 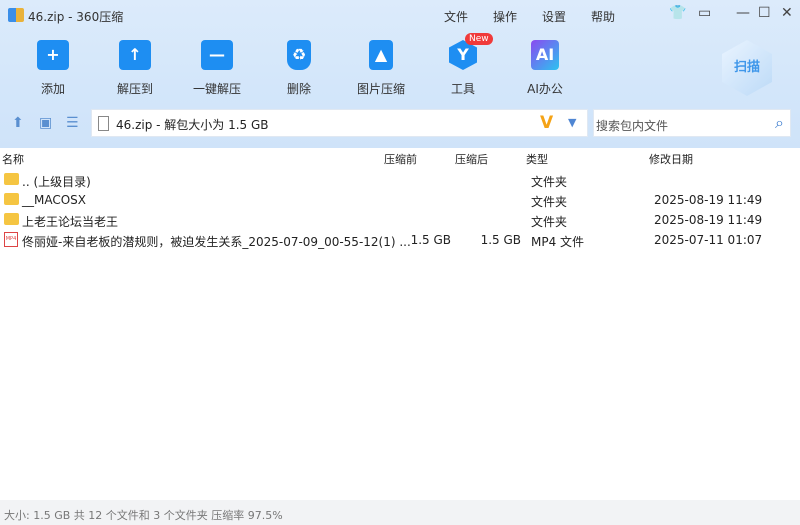 I want to click on dropdown-icon: ▼, so click(x=572, y=122).